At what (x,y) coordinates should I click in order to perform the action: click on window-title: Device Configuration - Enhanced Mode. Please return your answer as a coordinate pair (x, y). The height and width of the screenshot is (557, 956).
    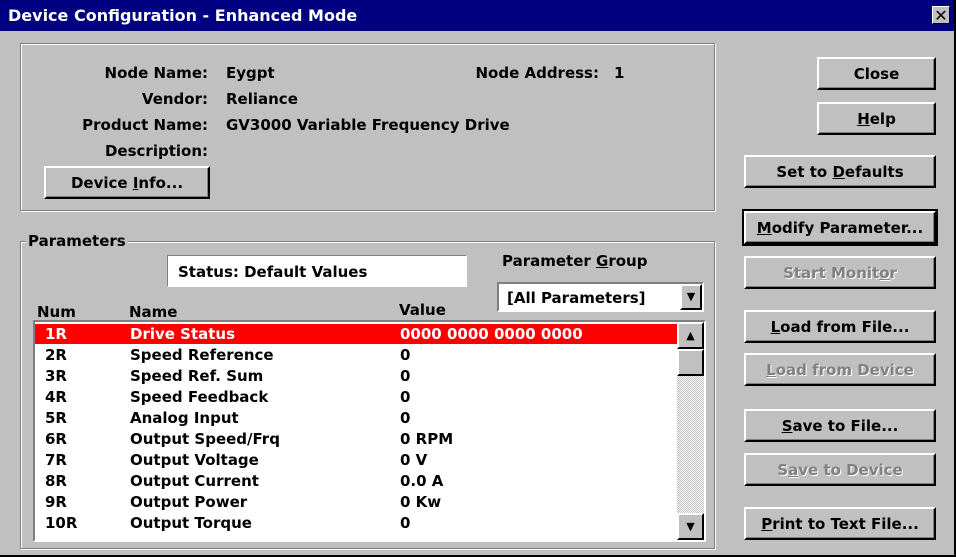
    Looking at the image, I should click on (183, 15).